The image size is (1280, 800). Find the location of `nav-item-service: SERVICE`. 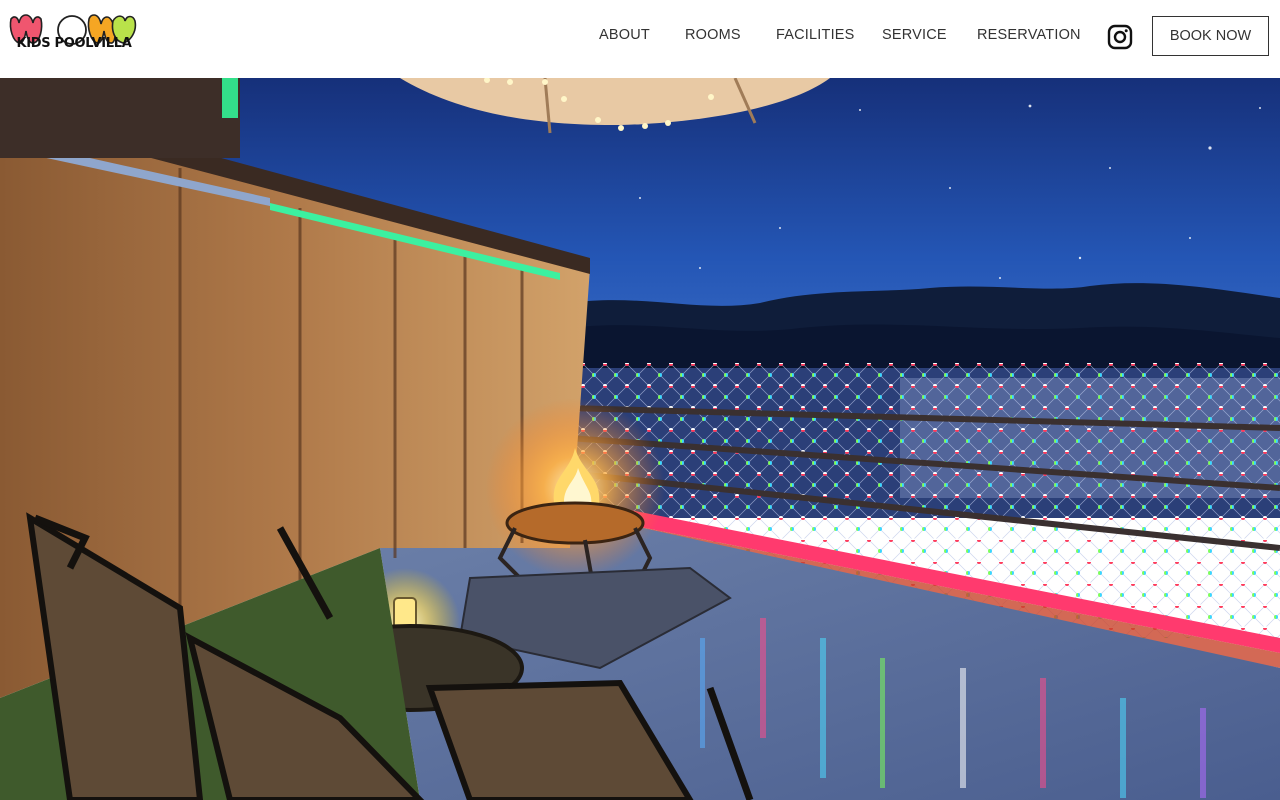

nav-item-service: SERVICE is located at coordinates (914, 35).